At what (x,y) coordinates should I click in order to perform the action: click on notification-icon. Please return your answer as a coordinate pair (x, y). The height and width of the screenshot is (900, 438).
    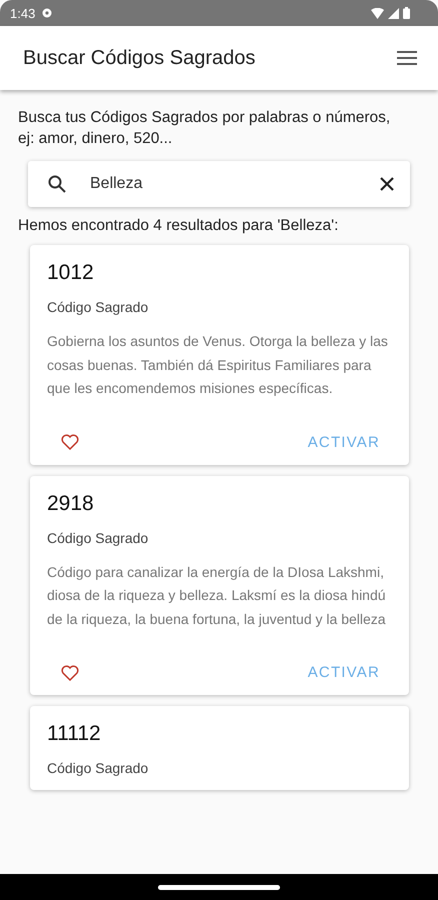
    Looking at the image, I should click on (47, 13).